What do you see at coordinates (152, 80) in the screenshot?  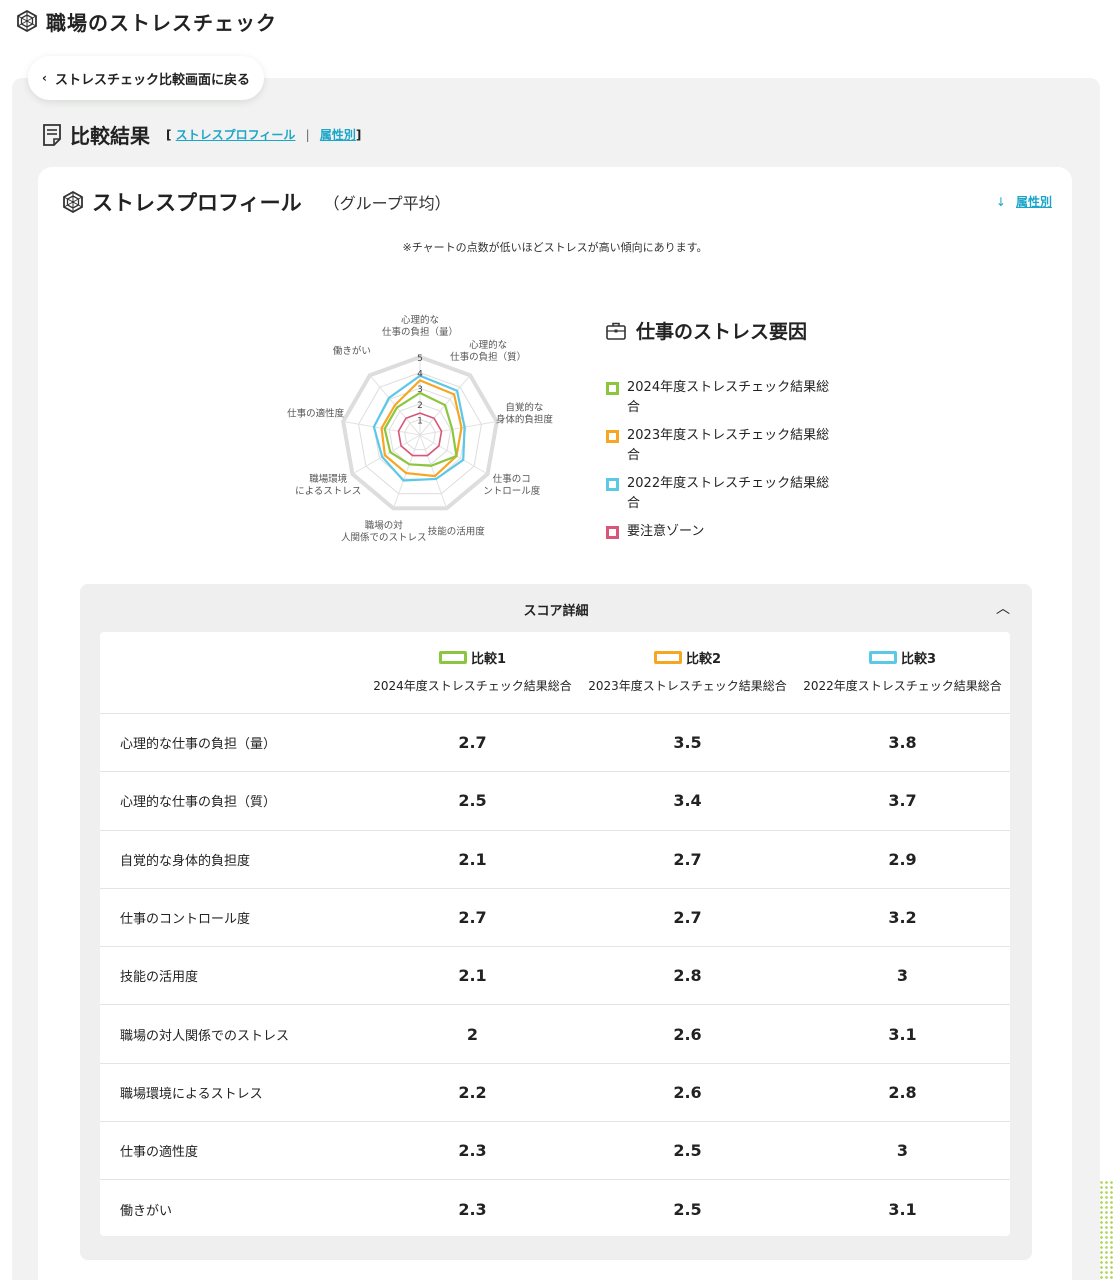 I see `back-button-label: ストレスチェック比較画面に戻る` at bounding box center [152, 80].